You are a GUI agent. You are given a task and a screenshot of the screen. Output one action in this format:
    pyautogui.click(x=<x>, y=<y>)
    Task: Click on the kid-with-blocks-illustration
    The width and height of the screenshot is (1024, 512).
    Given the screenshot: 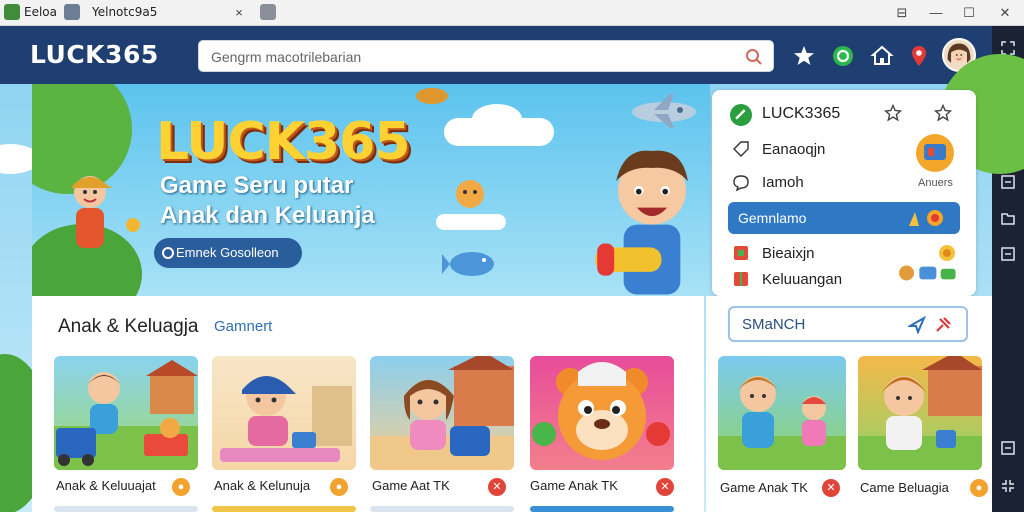 What is the action you would take?
    pyautogui.click(x=920, y=413)
    